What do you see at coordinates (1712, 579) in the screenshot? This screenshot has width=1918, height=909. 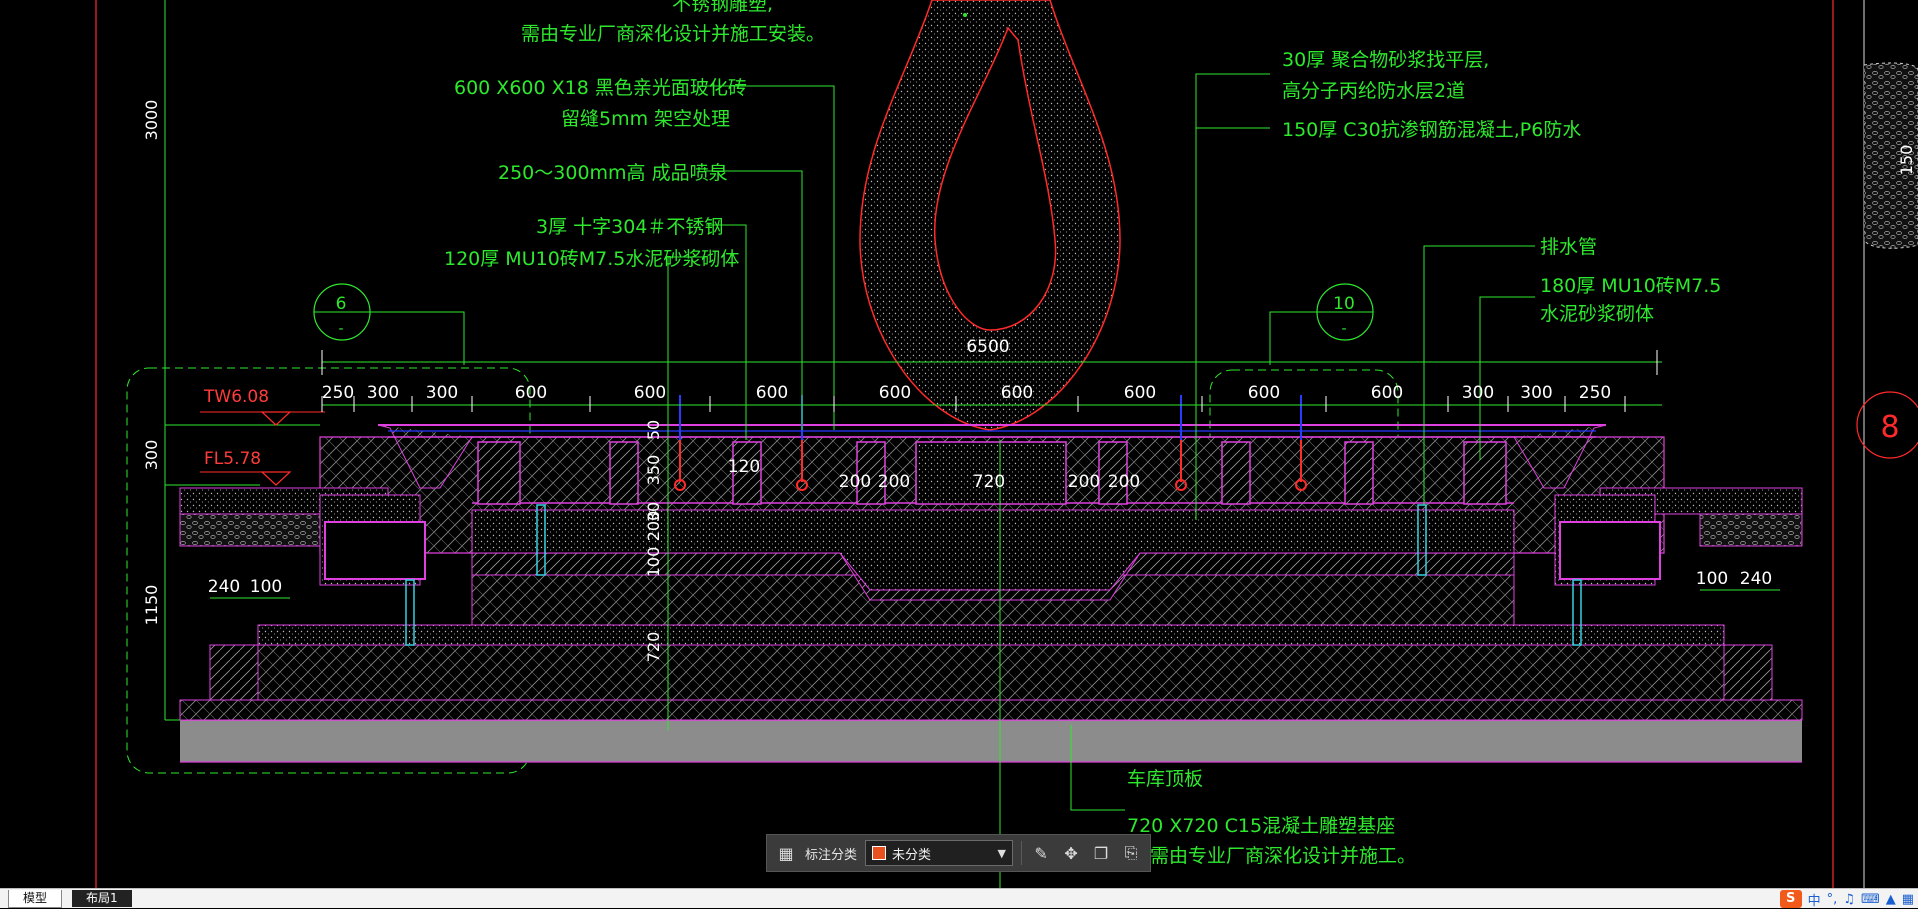 I see `dim-right-100: 100` at bounding box center [1712, 579].